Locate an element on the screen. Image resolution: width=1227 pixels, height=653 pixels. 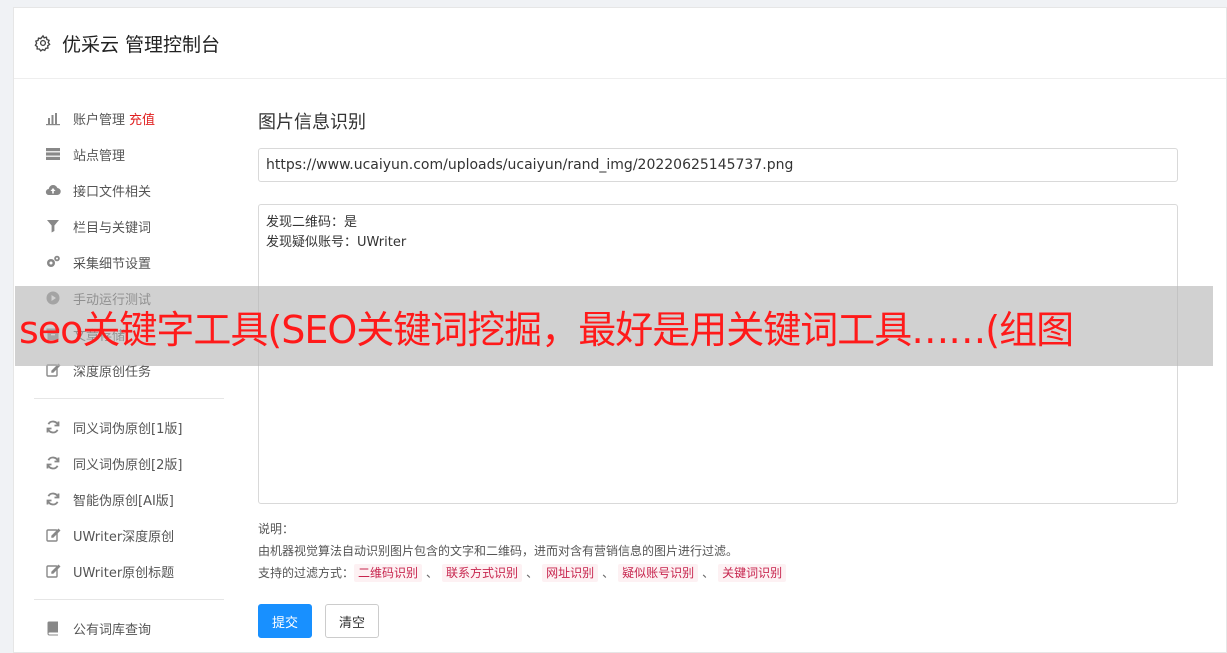
sidebar-item: UWriter深度原创 is located at coordinates (129, 535).